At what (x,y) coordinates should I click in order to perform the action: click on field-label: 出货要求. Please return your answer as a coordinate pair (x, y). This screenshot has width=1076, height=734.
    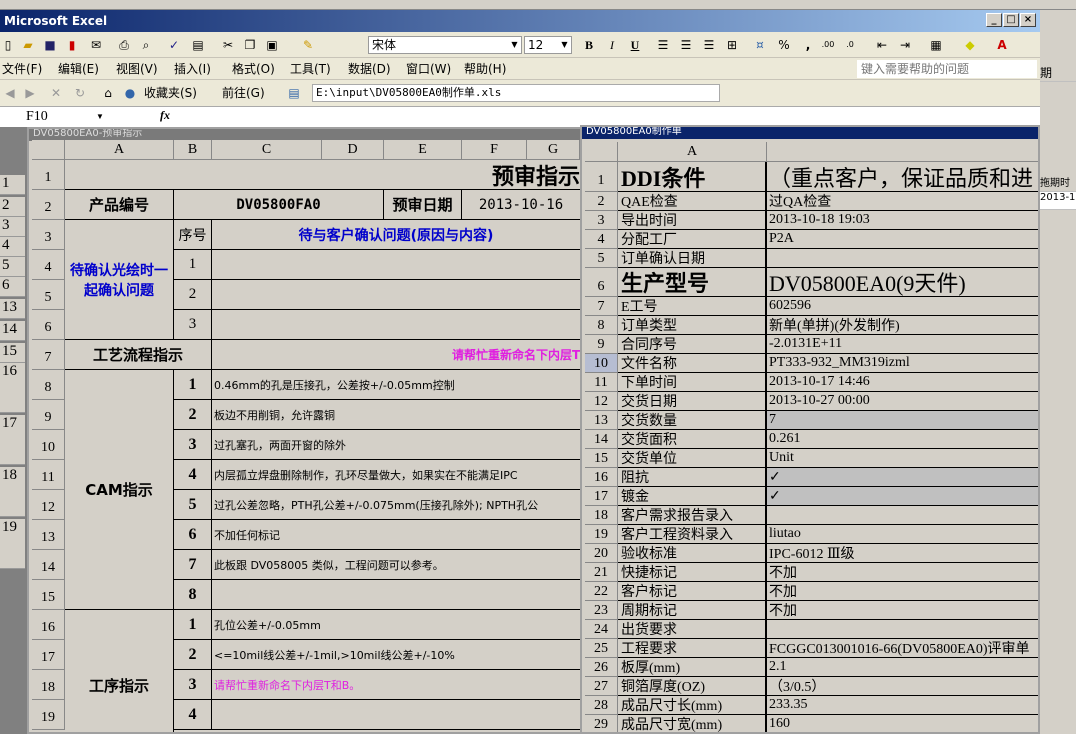
    Looking at the image, I should click on (692, 629).